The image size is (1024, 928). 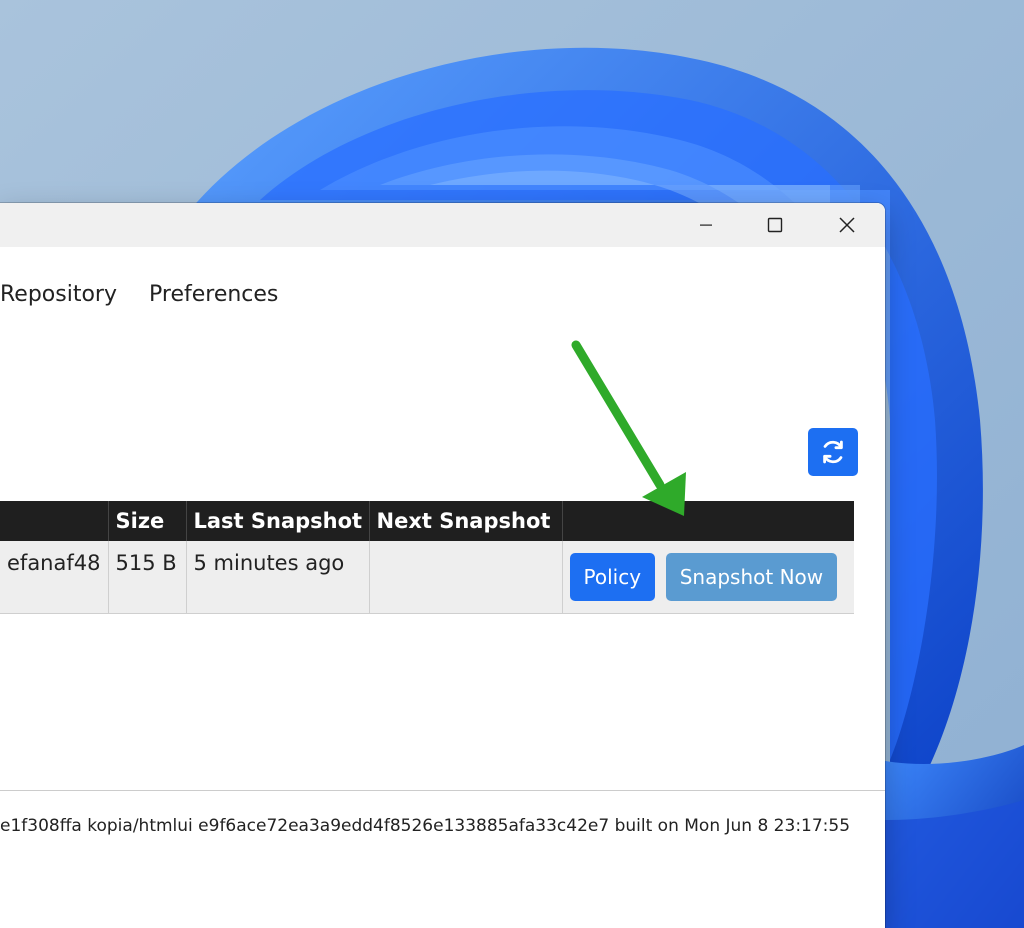 I want to click on refresh-button, so click(x=833, y=452).